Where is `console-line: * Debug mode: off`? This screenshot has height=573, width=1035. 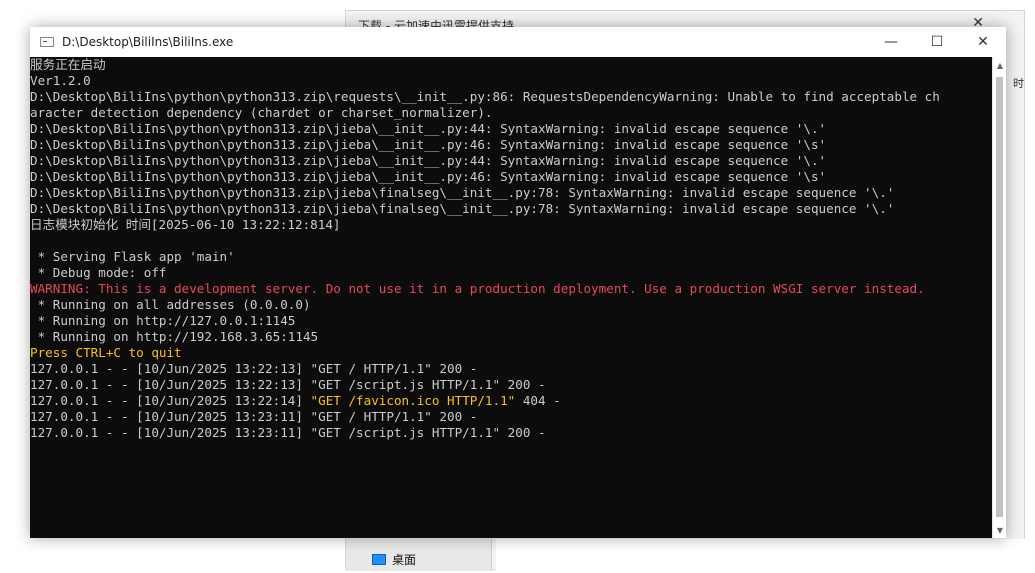
console-line: * Debug mode: off is located at coordinates (98, 272).